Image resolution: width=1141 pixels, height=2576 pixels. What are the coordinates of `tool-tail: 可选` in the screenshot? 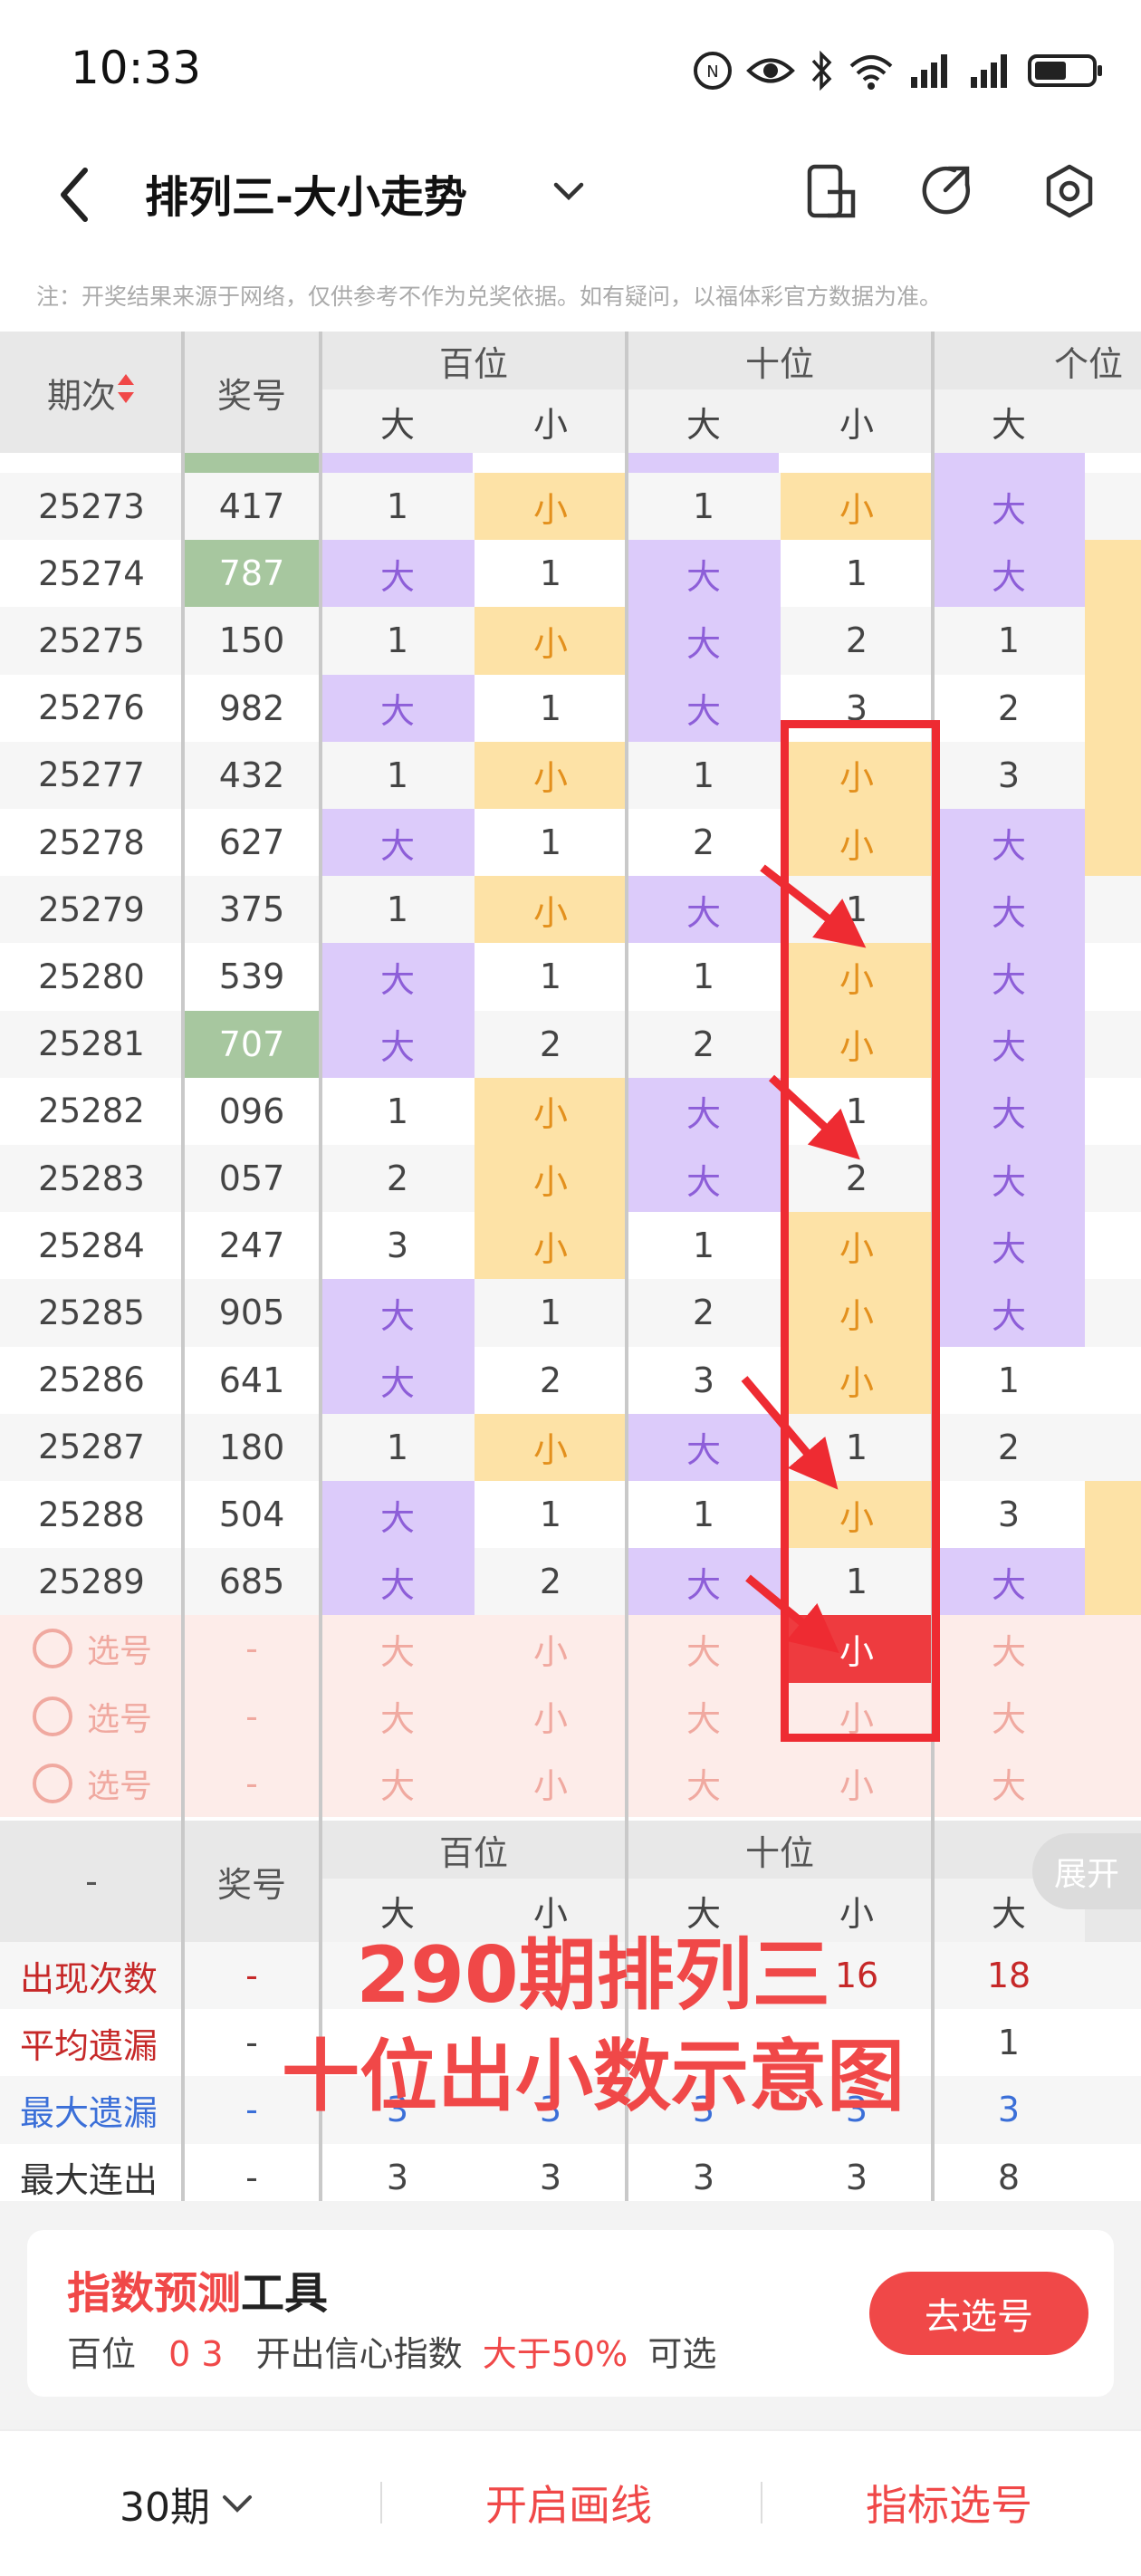 It's located at (682, 2354).